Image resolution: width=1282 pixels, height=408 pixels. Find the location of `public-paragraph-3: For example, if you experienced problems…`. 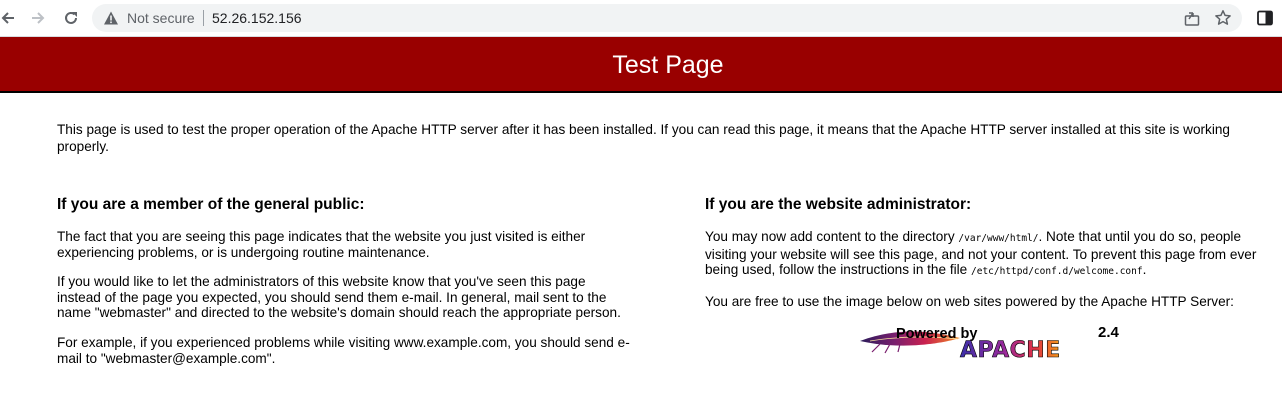

public-paragraph-3: For example, if you experienced problems… is located at coordinates (343, 350).